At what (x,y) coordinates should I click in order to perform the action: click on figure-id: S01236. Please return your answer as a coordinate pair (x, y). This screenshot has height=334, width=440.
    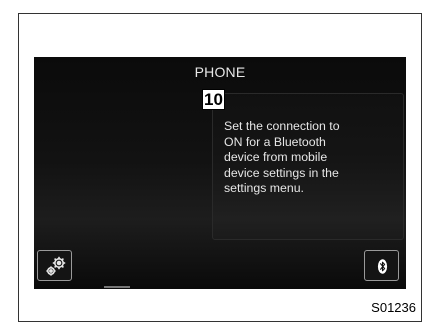
    Looking at the image, I should click on (393, 307).